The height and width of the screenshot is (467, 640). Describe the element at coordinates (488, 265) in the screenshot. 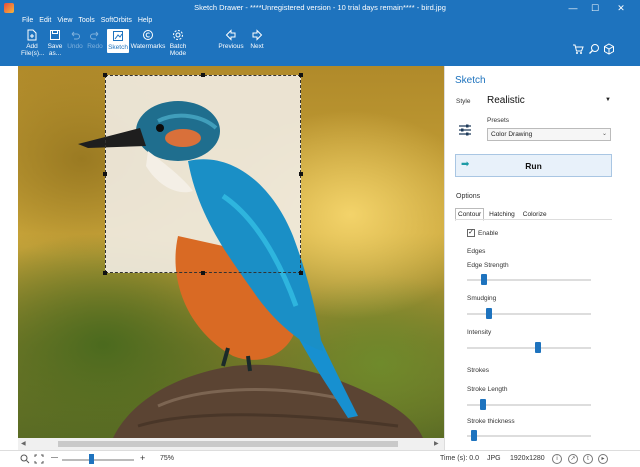

I see `edge-strength-label: Edge Strength` at that location.